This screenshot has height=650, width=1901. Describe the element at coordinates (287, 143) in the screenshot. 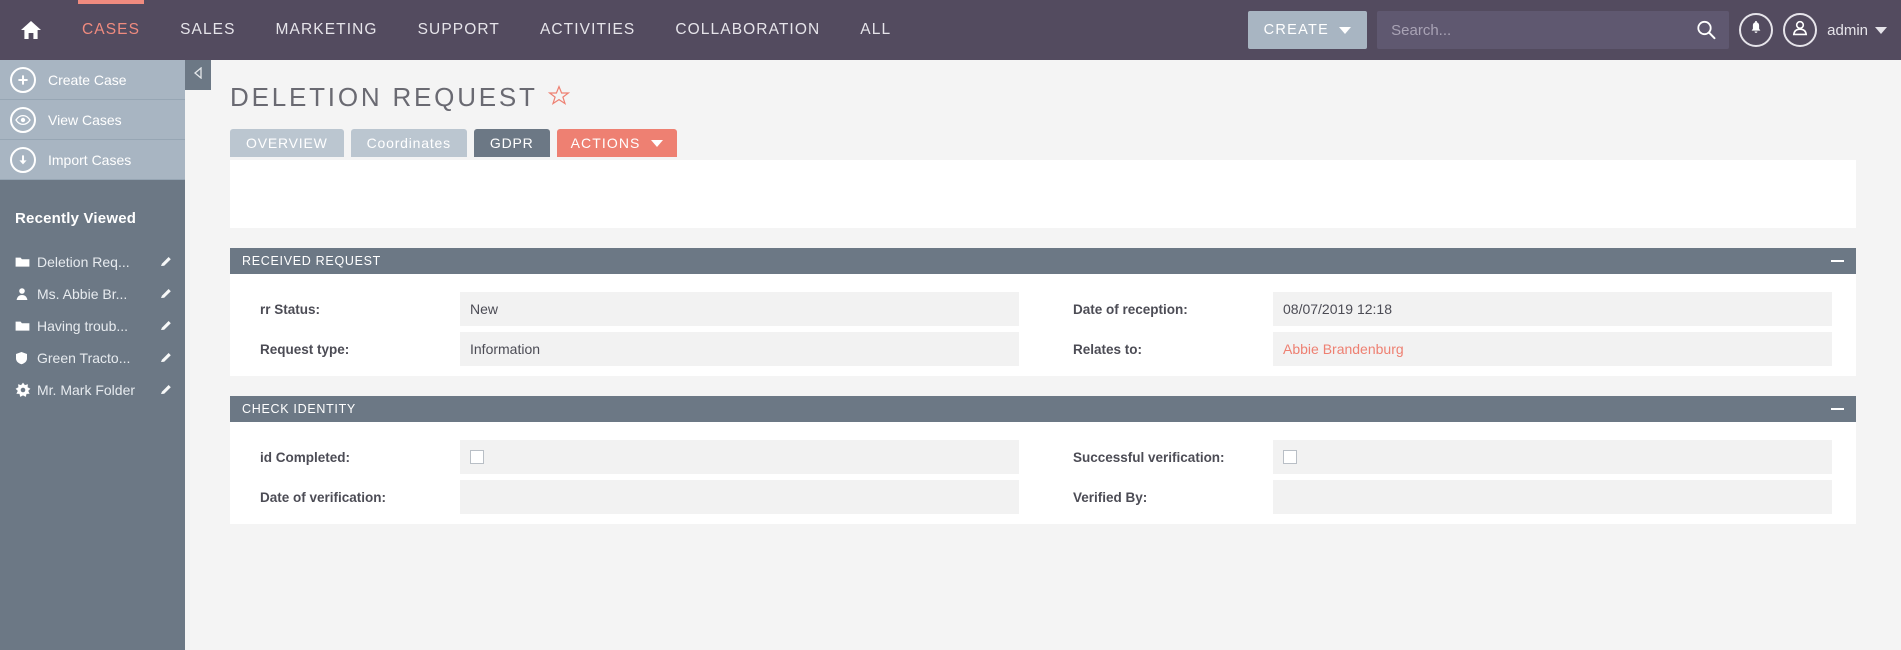

I see `tab-overview: OVERVIEW` at that location.